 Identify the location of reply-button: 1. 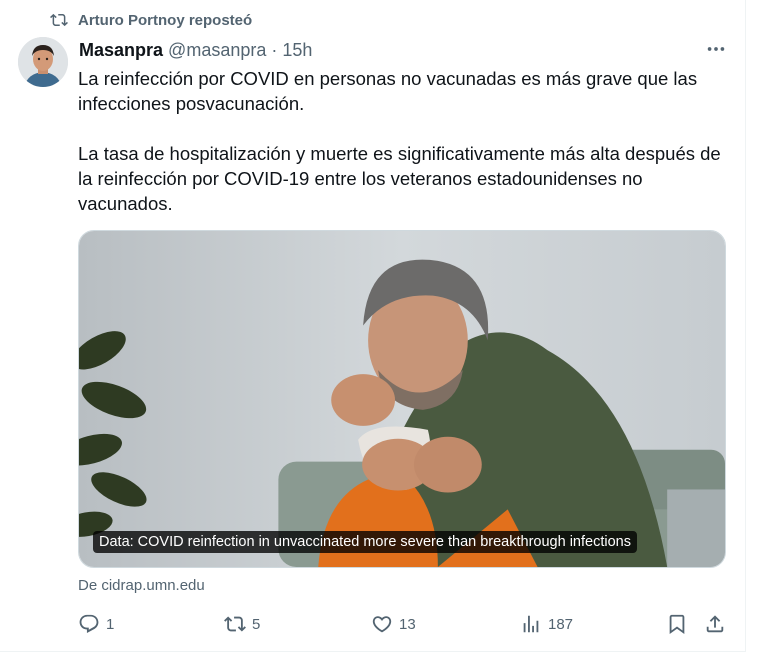
(96, 624).